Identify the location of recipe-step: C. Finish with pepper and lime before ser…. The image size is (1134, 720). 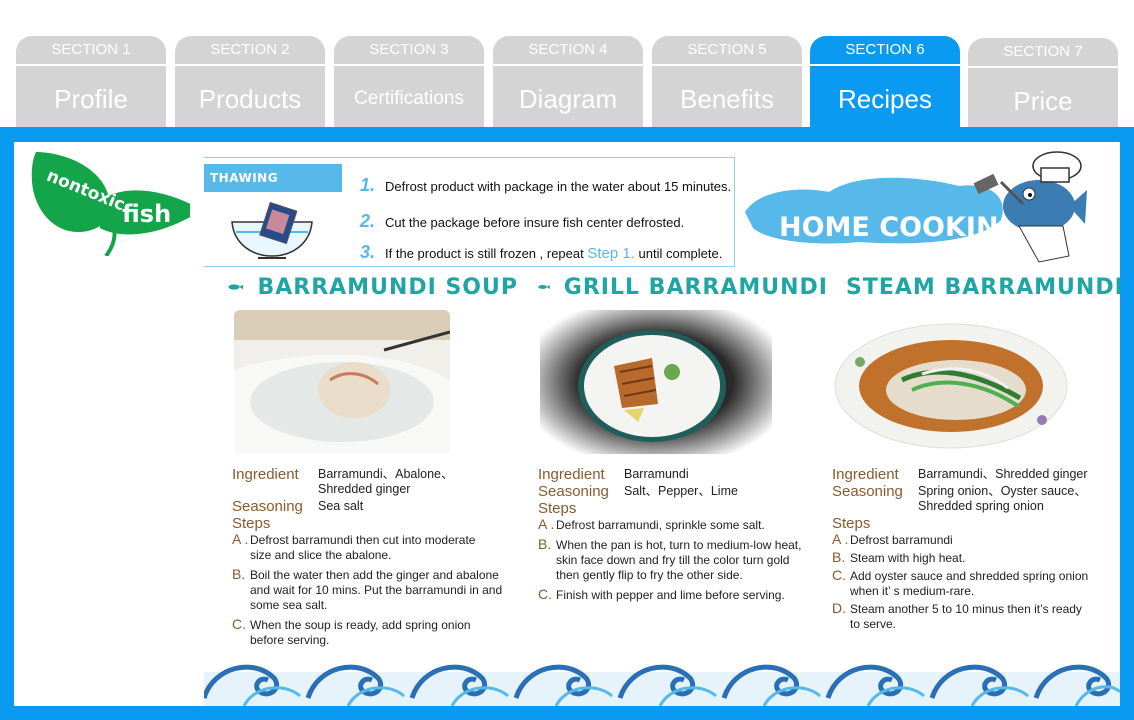
(683, 595).